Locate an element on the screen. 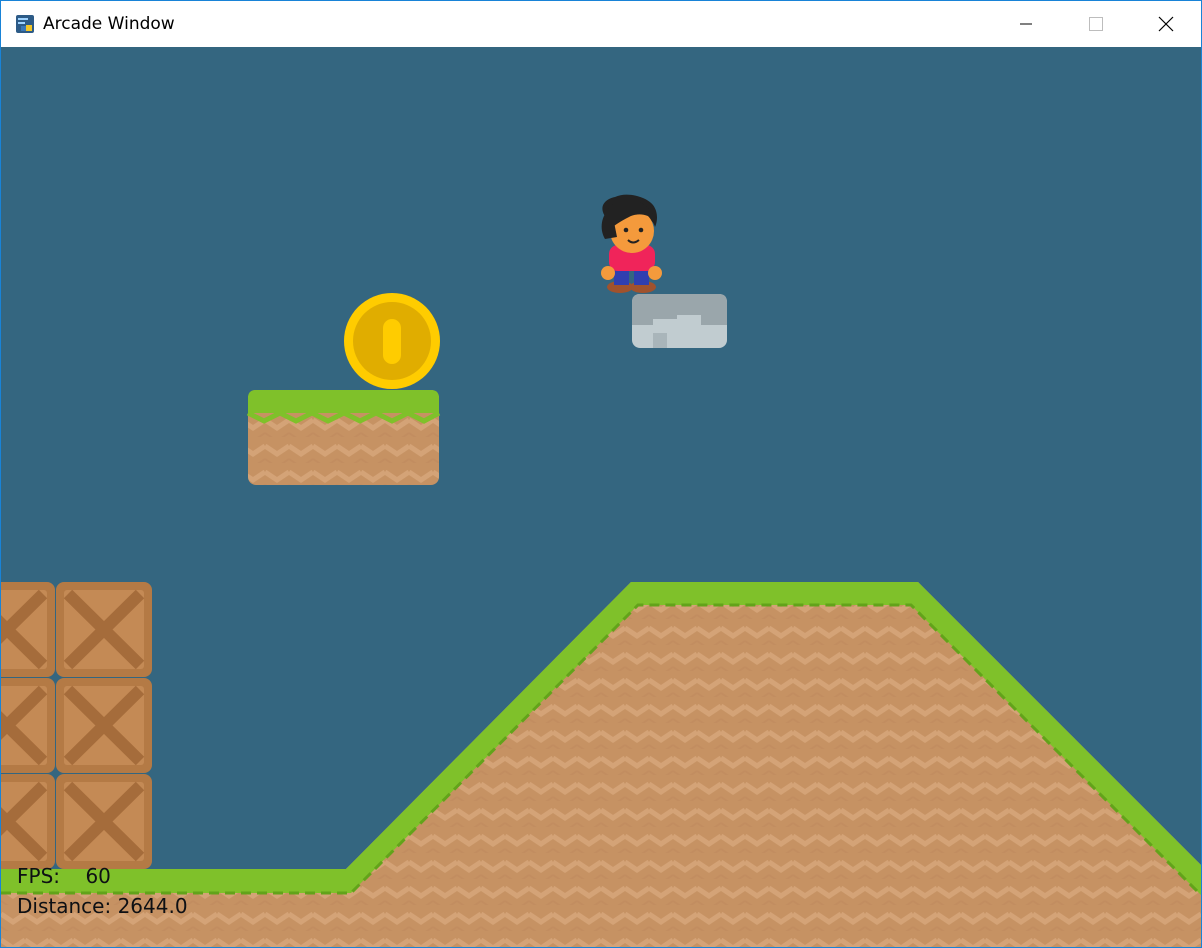 The image size is (1202, 948). minimize-icon is located at coordinates (1026, 24).